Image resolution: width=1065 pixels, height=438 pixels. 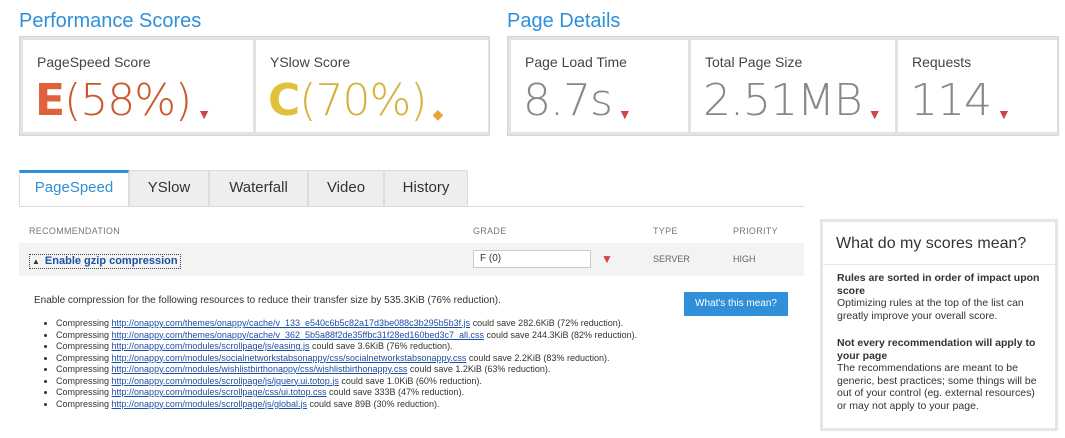 I want to click on divider, so click(x=939, y=264).